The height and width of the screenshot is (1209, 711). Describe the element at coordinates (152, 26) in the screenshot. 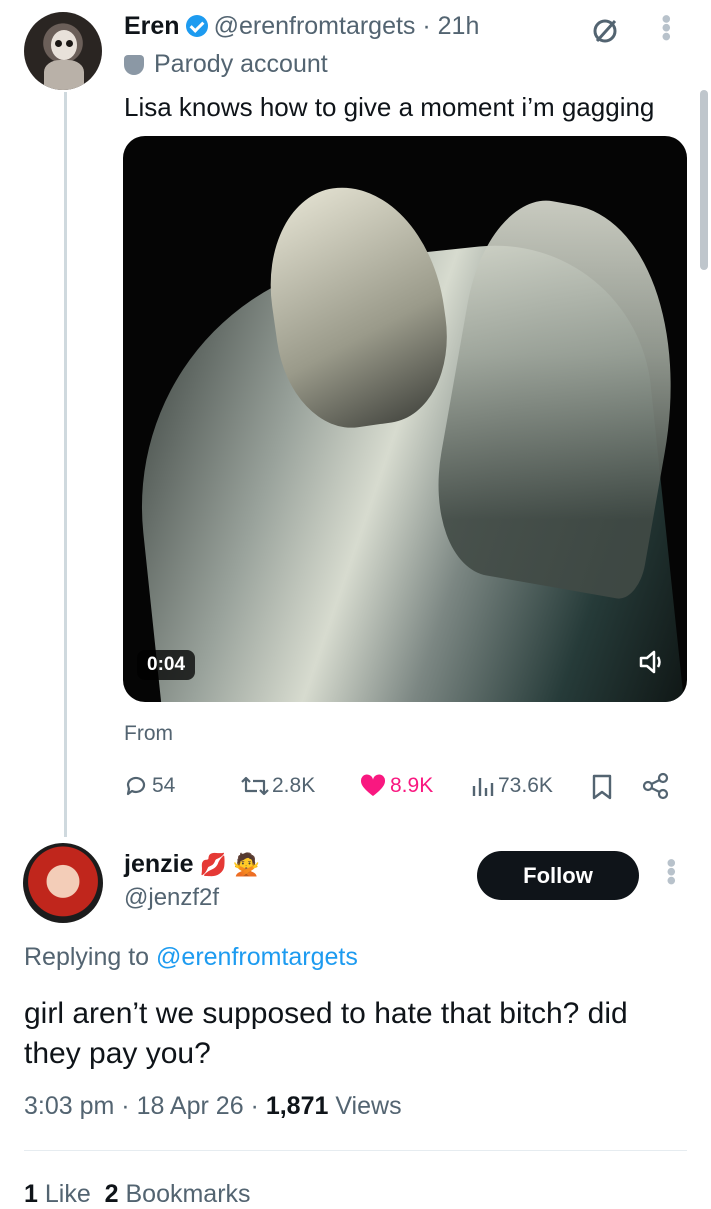

I see `author-name: Eren` at that location.